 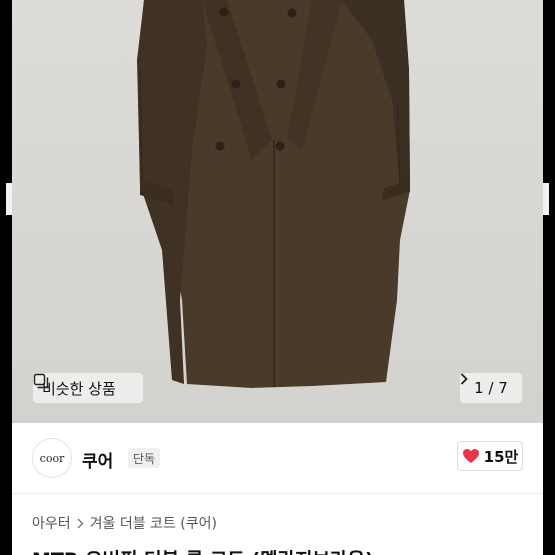 What do you see at coordinates (546, 199) in the screenshot?
I see `gallery-next-edge` at bounding box center [546, 199].